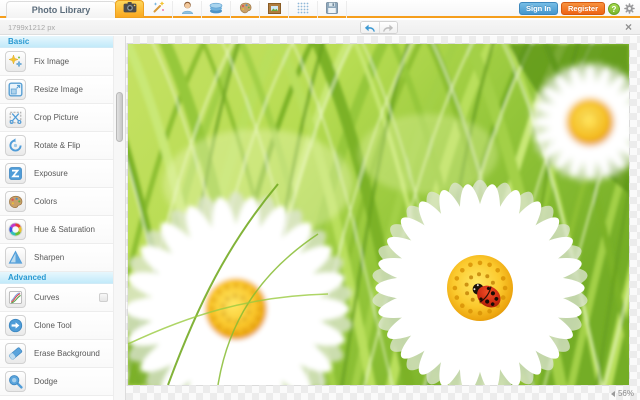 The width and height of the screenshot is (640, 400). I want to click on portrait-icon, so click(187, 10).